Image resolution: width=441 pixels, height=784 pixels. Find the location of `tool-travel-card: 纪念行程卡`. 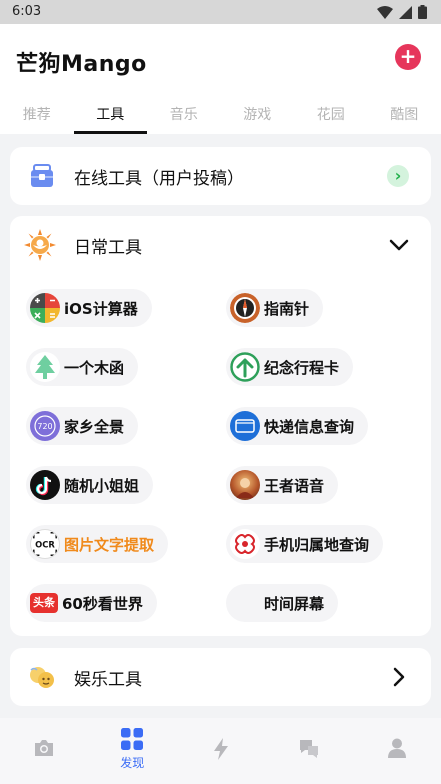

tool-travel-card: 纪念行程卡 is located at coordinates (290, 367).